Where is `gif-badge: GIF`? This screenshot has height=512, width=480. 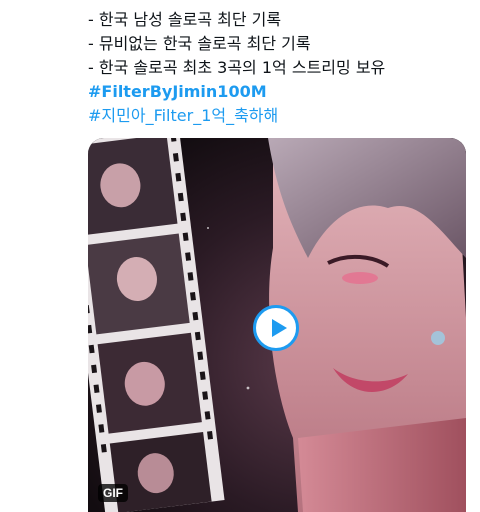 gif-badge: GIF is located at coordinates (113, 493).